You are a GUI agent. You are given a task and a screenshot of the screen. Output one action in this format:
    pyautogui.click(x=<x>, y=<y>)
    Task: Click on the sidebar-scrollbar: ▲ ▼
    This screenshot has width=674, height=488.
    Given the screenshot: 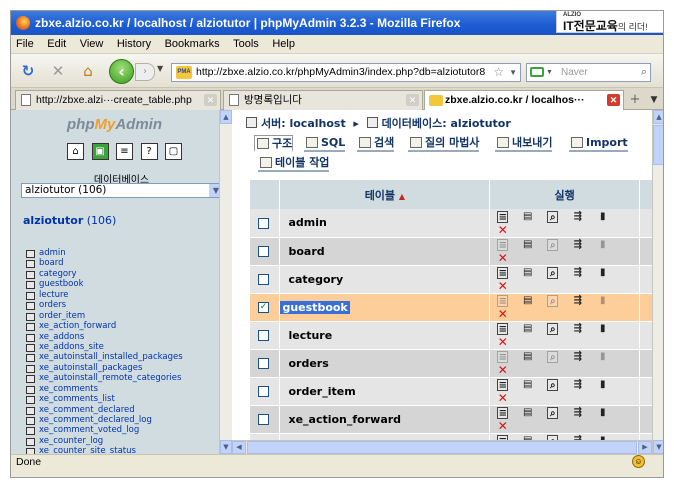 What is the action you would take?
    pyautogui.click(x=225, y=282)
    